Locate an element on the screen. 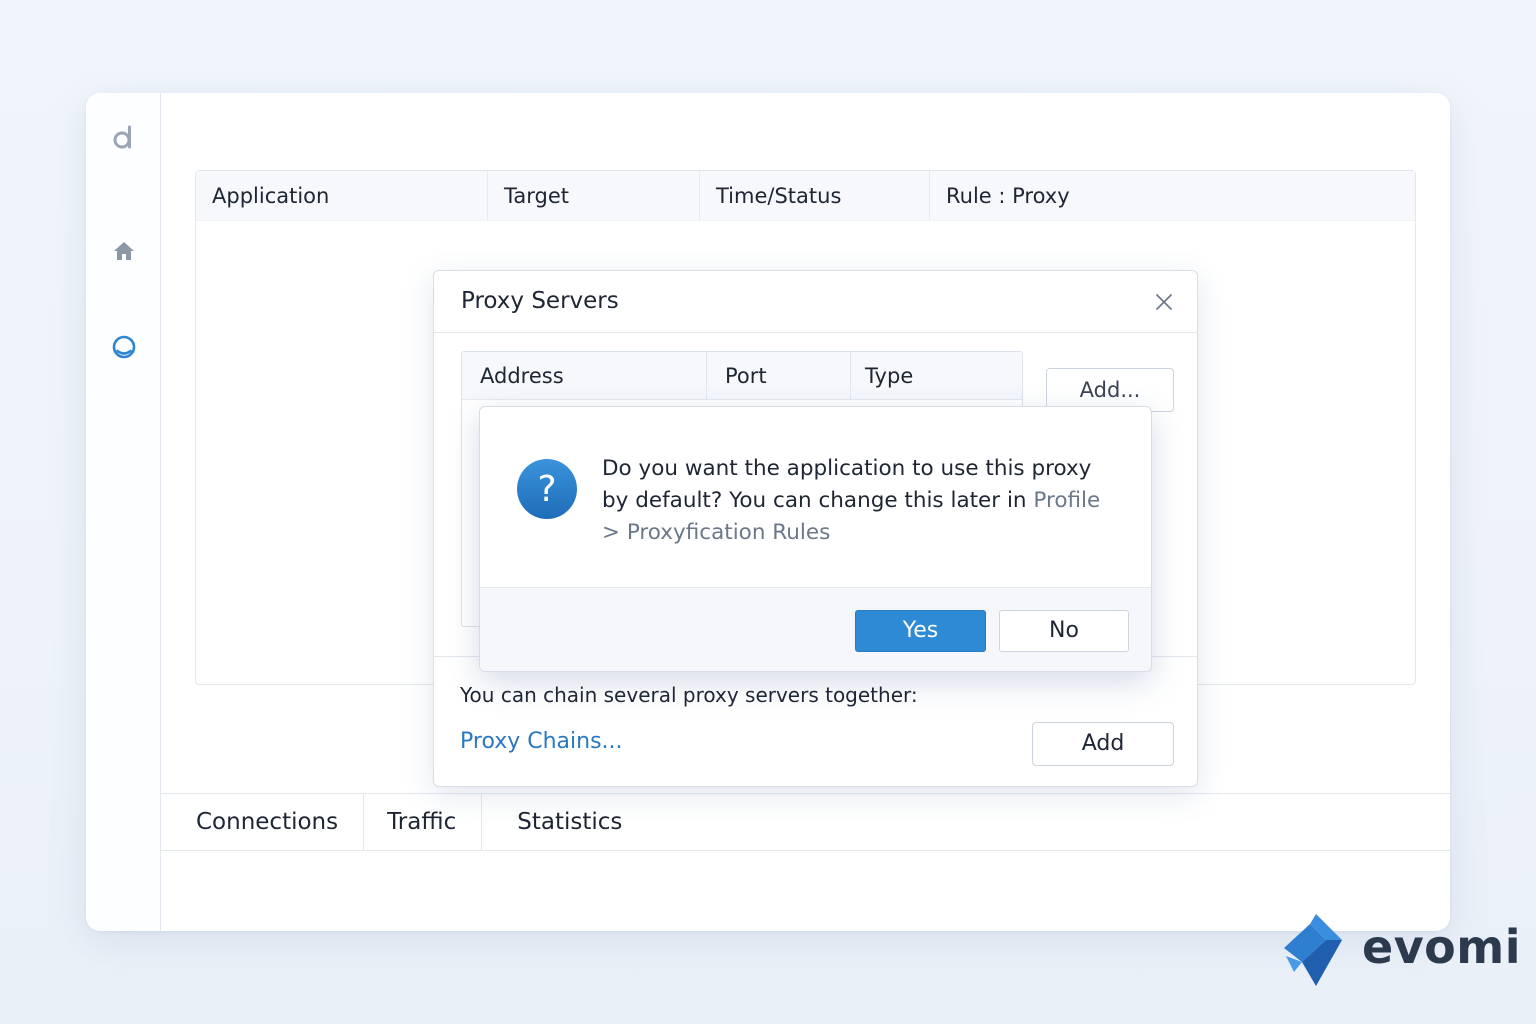 This screenshot has height=1024, width=1536. tab-statistics: Statistics is located at coordinates (564, 822).